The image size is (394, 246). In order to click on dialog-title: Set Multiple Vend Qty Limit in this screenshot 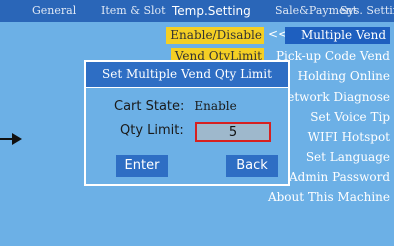, I will do `click(187, 75)`.